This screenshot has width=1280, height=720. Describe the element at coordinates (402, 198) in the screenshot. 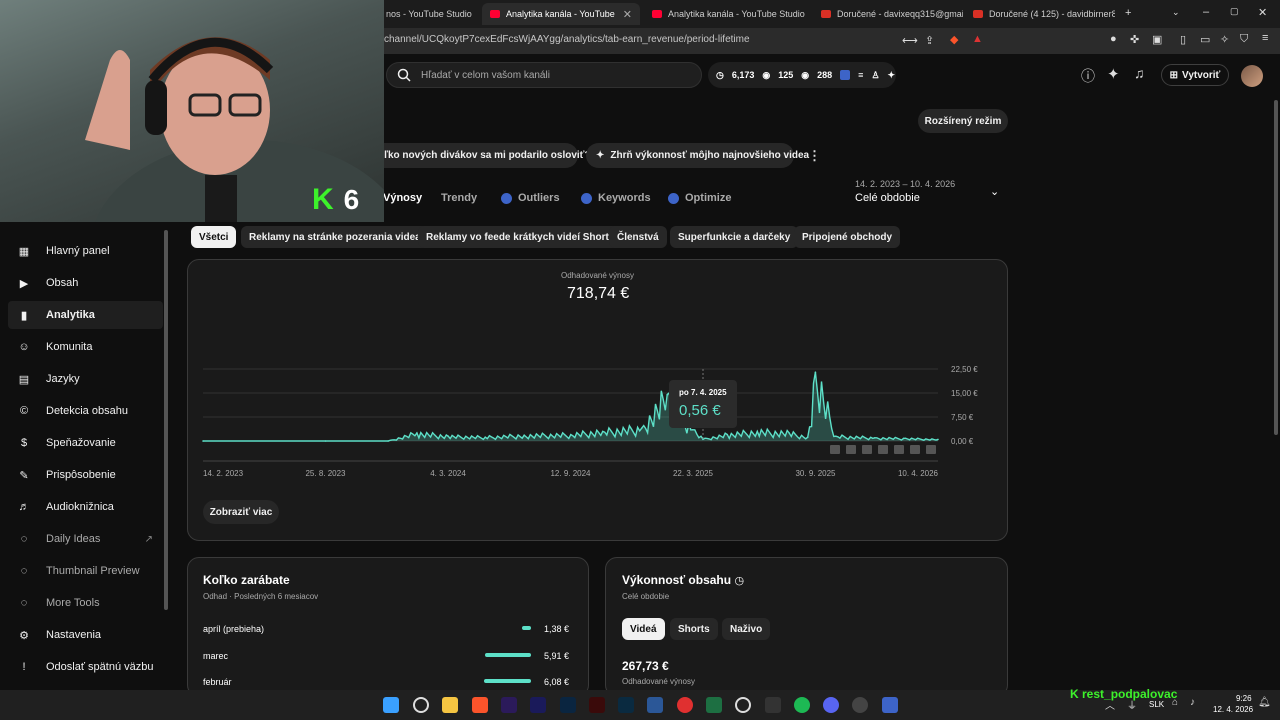

I see `tab-revenue: Výnosy` at that location.